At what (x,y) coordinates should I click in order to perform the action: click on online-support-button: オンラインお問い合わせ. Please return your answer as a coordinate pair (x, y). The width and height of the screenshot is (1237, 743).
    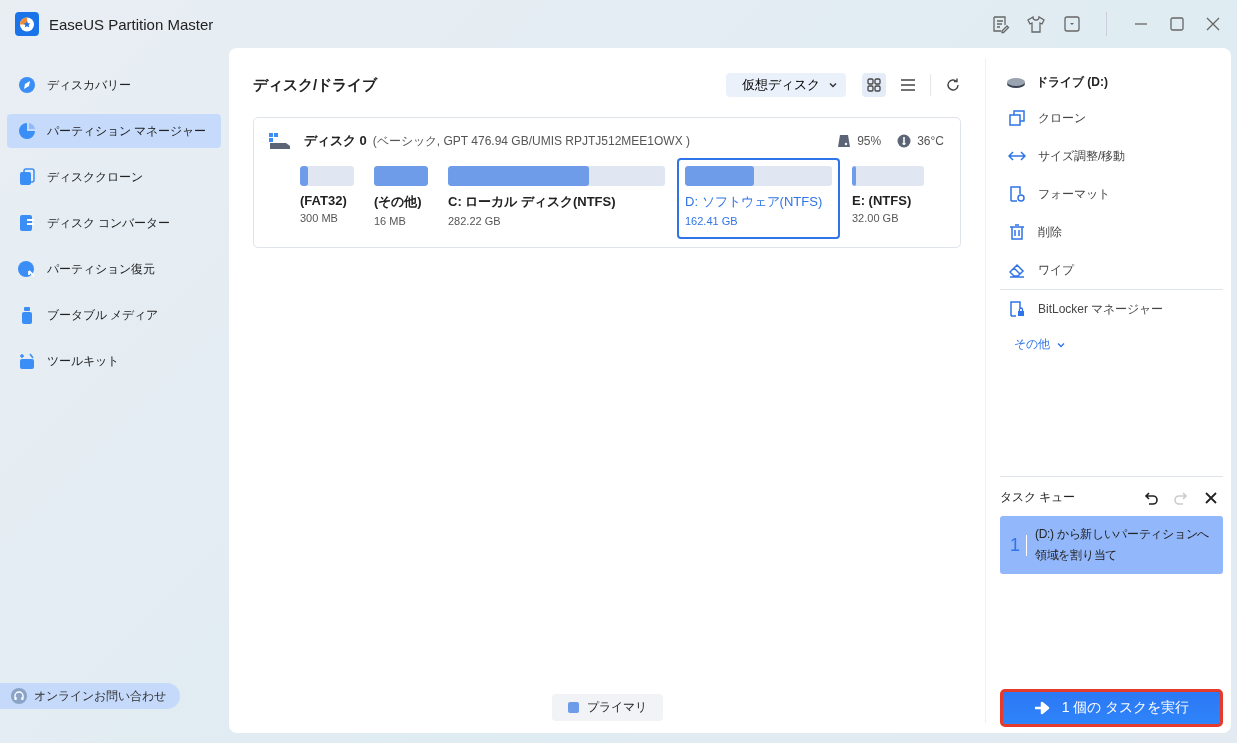
    Looking at the image, I should click on (90, 696).